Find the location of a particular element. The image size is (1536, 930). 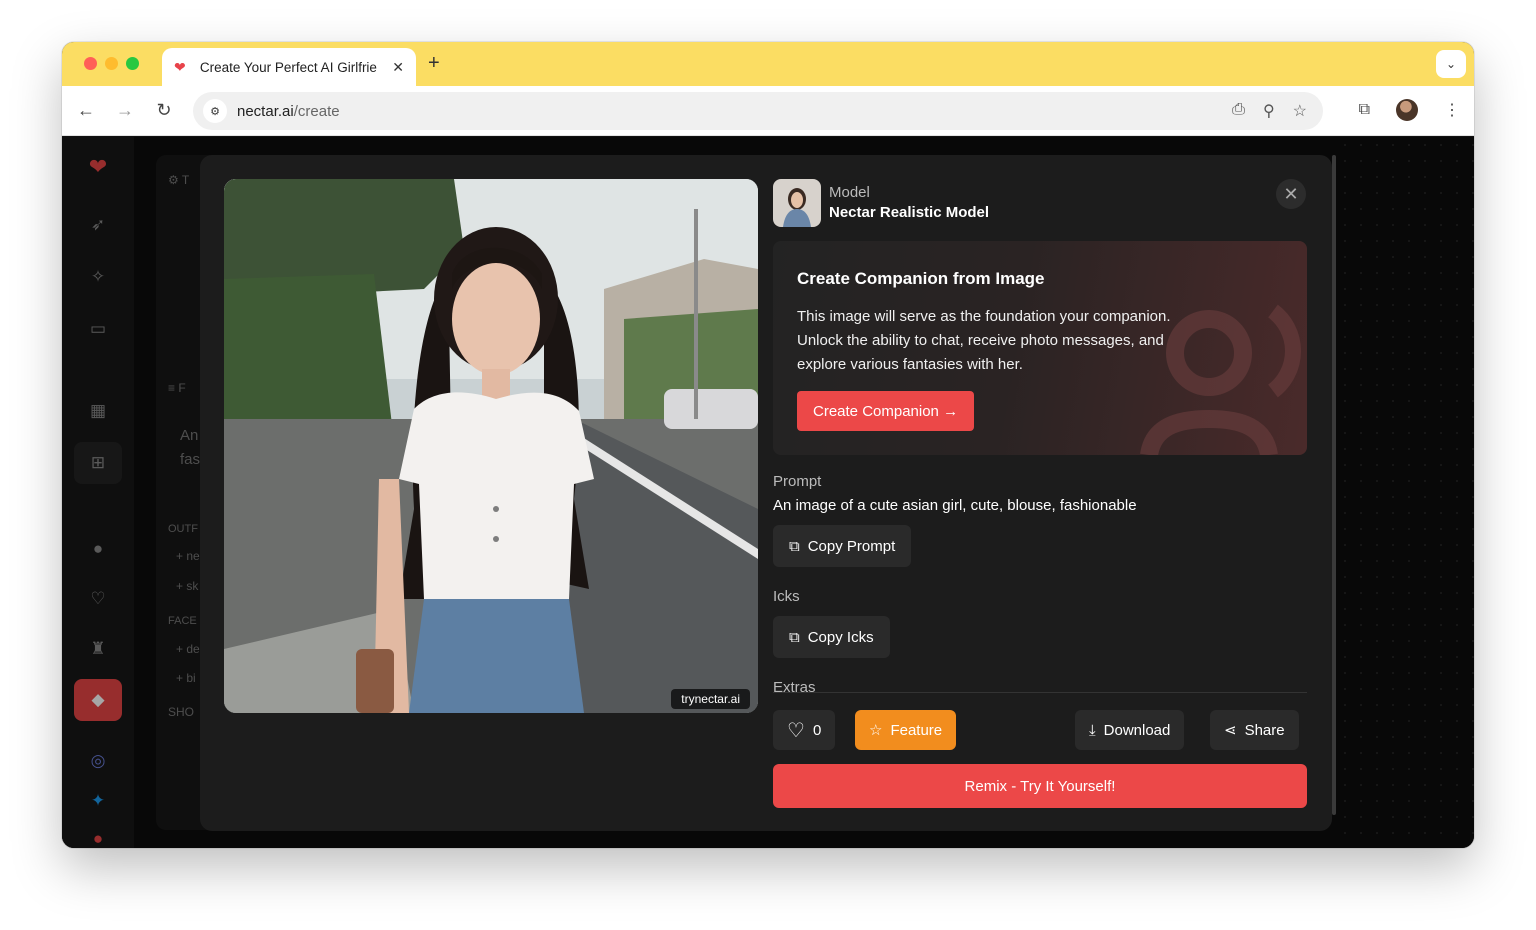

download-button: ⤓ Download is located at coordinates (1130, 730).